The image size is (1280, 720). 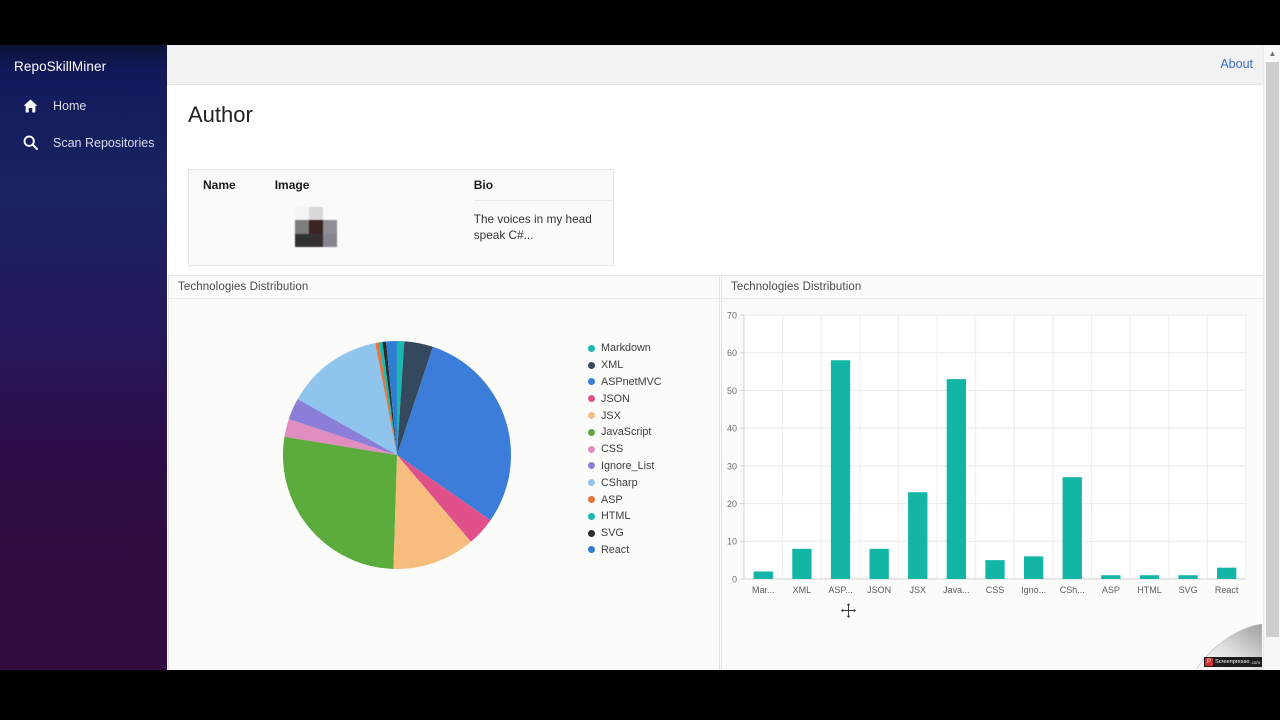 I want to click on pie-slice, so click(x=339, y=502).